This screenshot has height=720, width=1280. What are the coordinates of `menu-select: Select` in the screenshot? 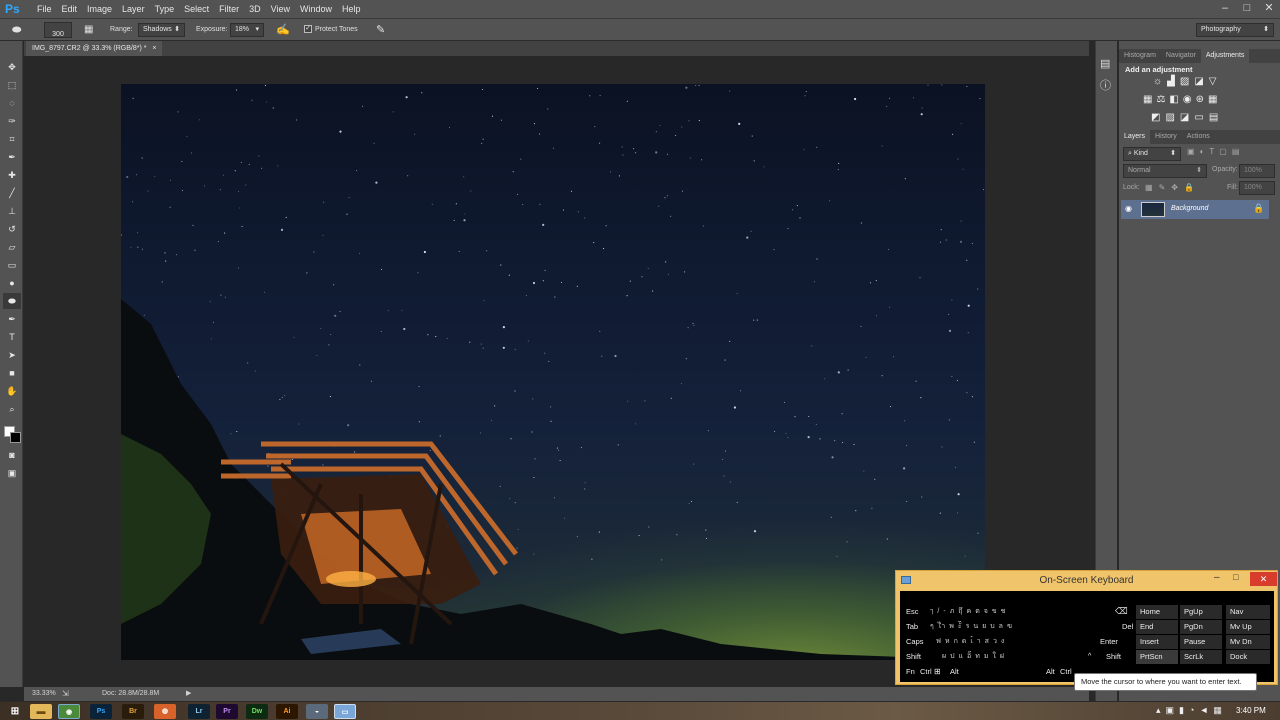 It's located at (196, 9).